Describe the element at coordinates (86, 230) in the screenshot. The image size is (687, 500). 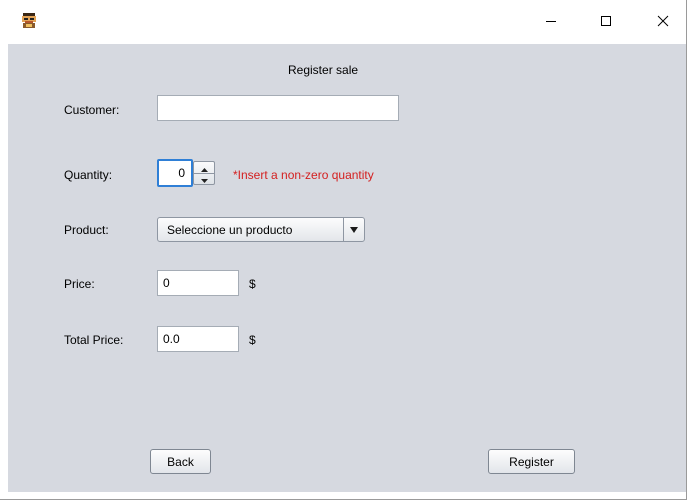
I see `product-label: Product:` at that location.